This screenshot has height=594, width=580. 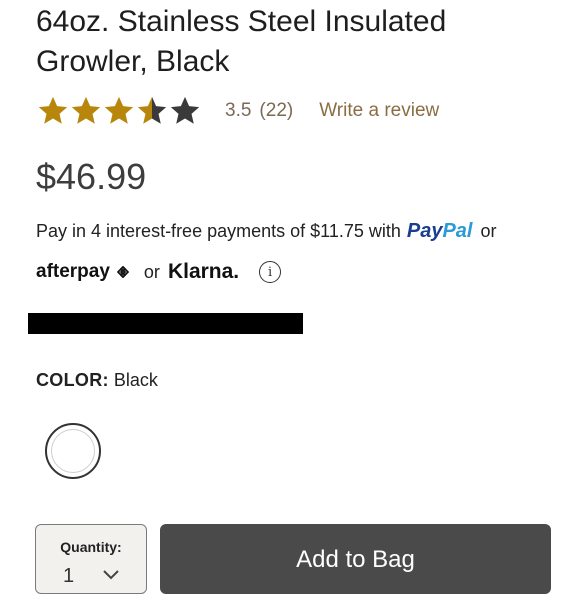 I want to click on write-review-link: Write a review, so click(x=379, y=111).